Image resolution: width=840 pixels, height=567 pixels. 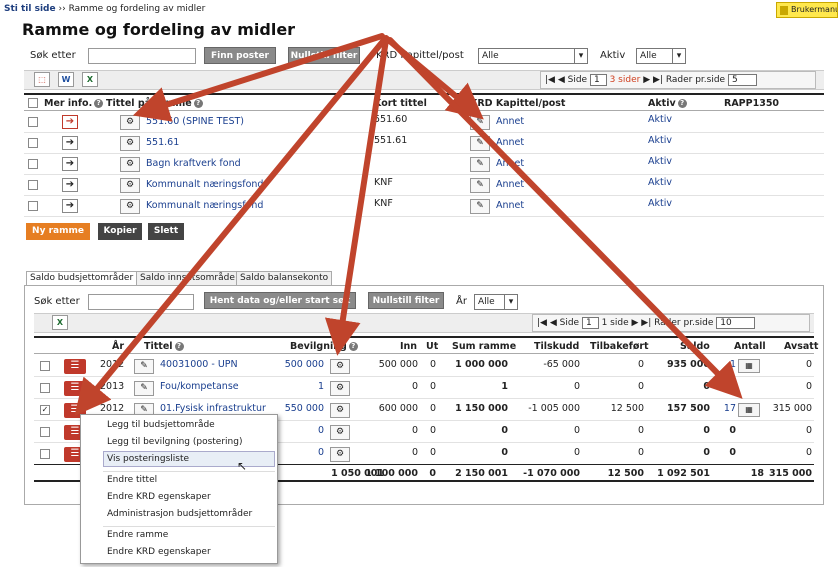 I want to click on header-year: År, so click(x=118, y=346).